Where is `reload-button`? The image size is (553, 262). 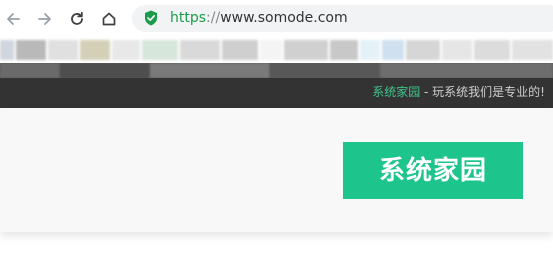 reload-button is located at coordinates (77, 19).